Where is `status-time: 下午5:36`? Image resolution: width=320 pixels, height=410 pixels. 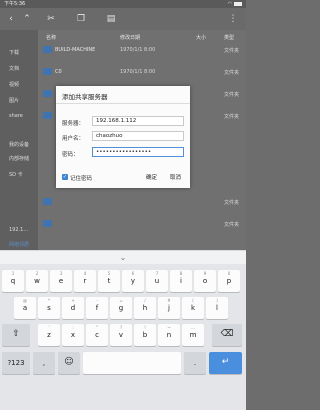
status-time: 下午5:36 is located at coordinates (15, 4).